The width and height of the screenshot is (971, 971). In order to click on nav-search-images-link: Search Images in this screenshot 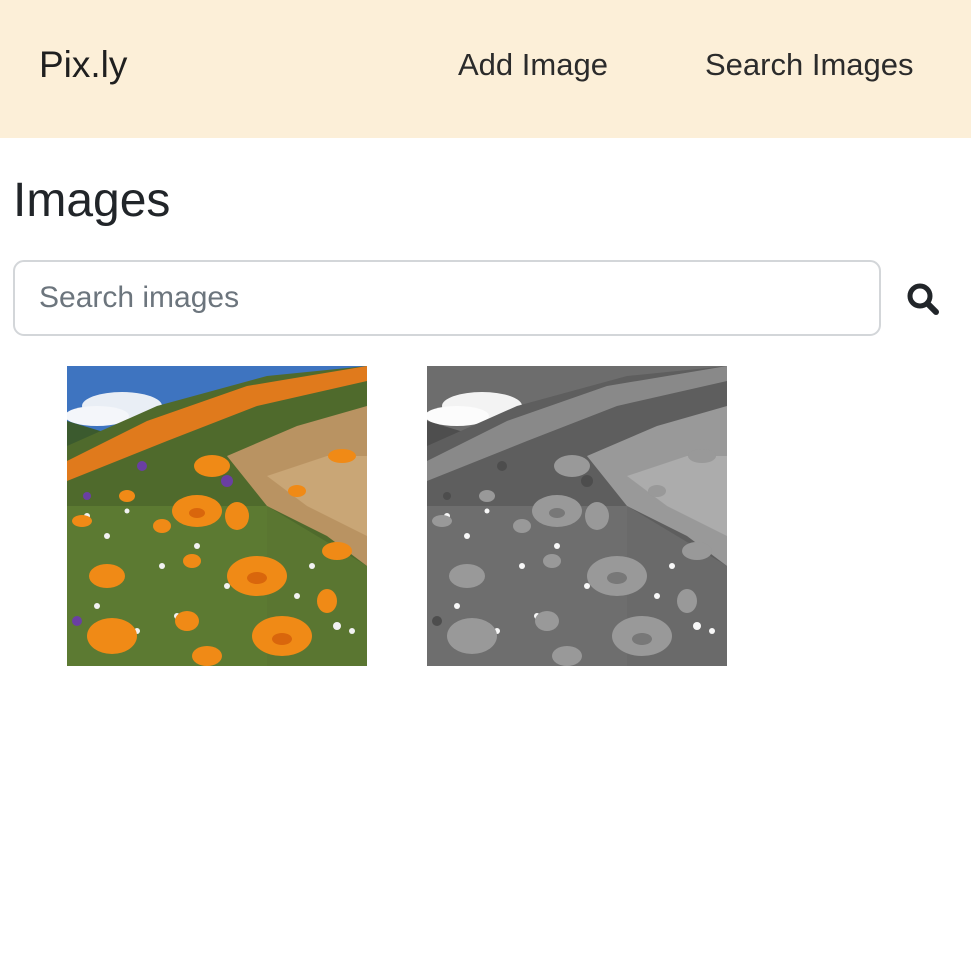, I will do `click(809, 65)`.